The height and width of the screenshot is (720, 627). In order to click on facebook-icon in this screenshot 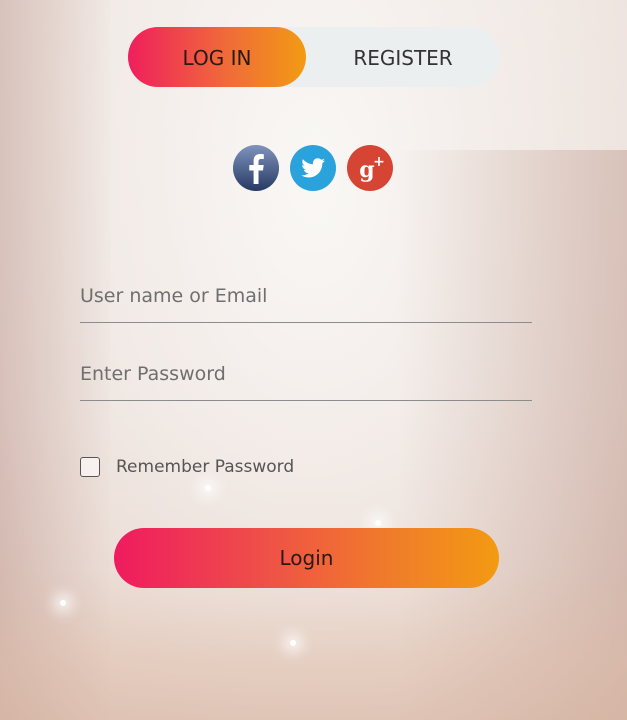, I will do `click(256, 168)`.